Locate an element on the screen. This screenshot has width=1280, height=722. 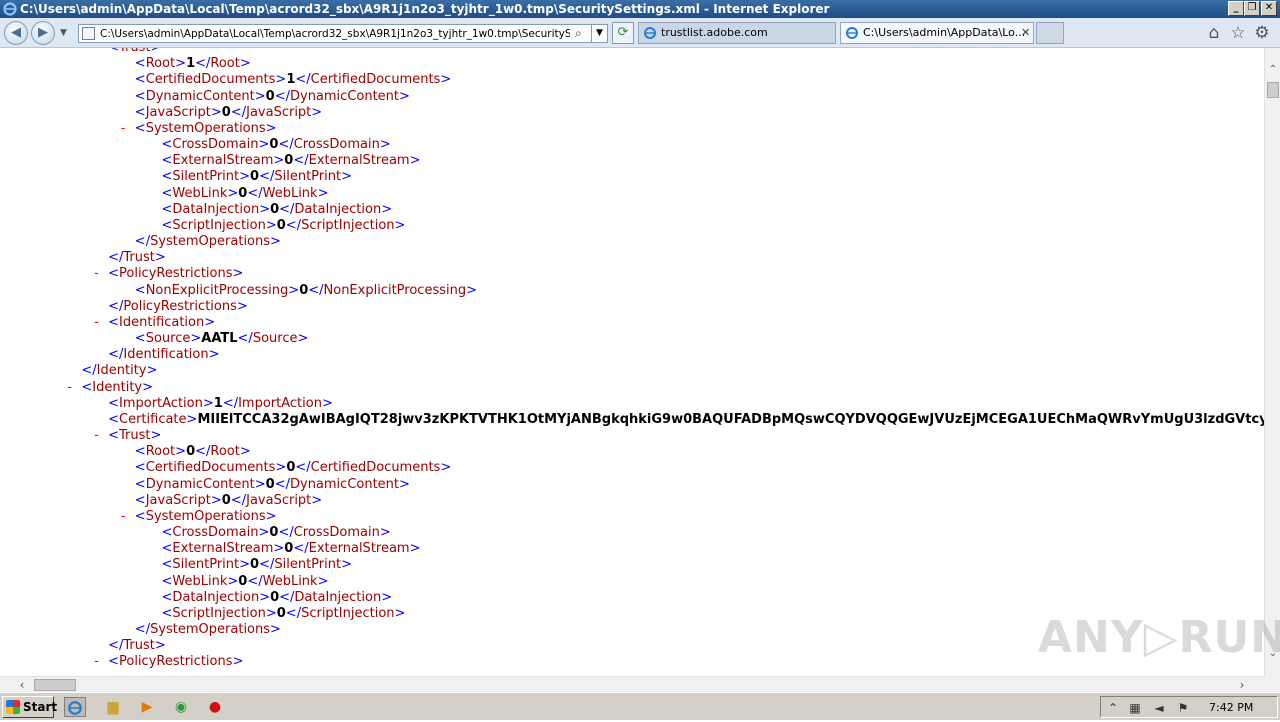
xml-line: </SystemOperations> is located at coordinates (208, 630).